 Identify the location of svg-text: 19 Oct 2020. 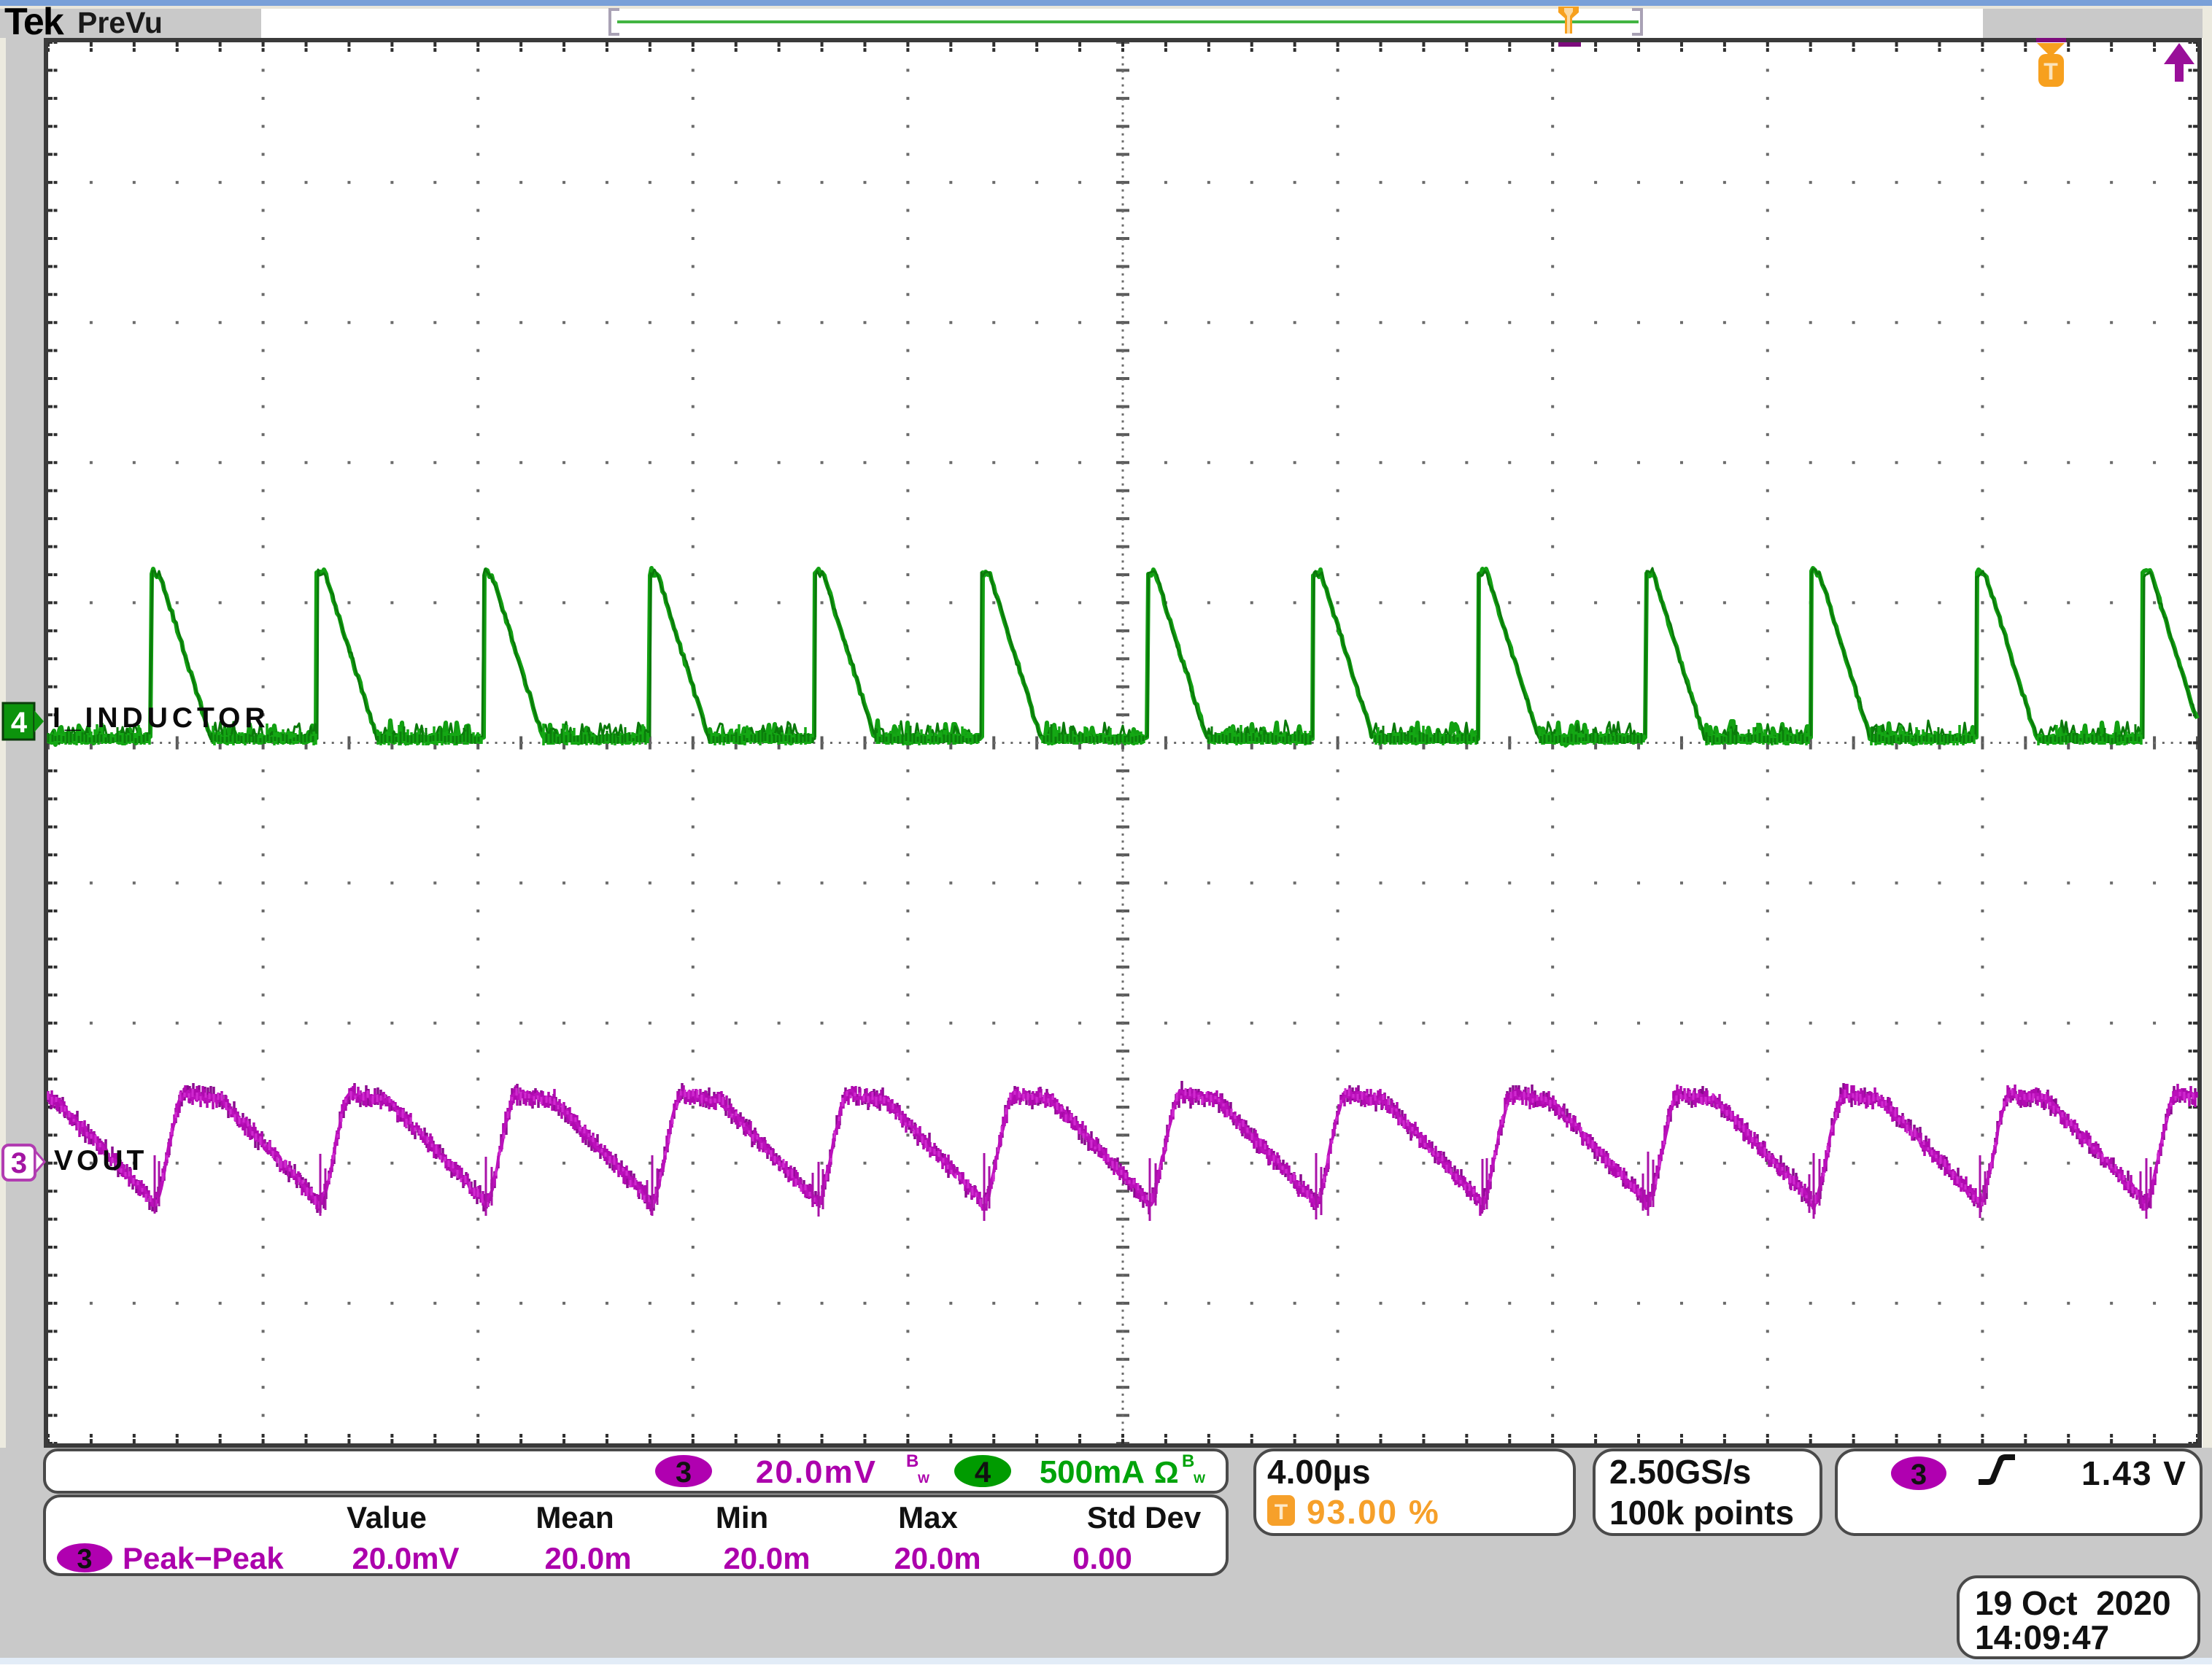
(2073, 1603).